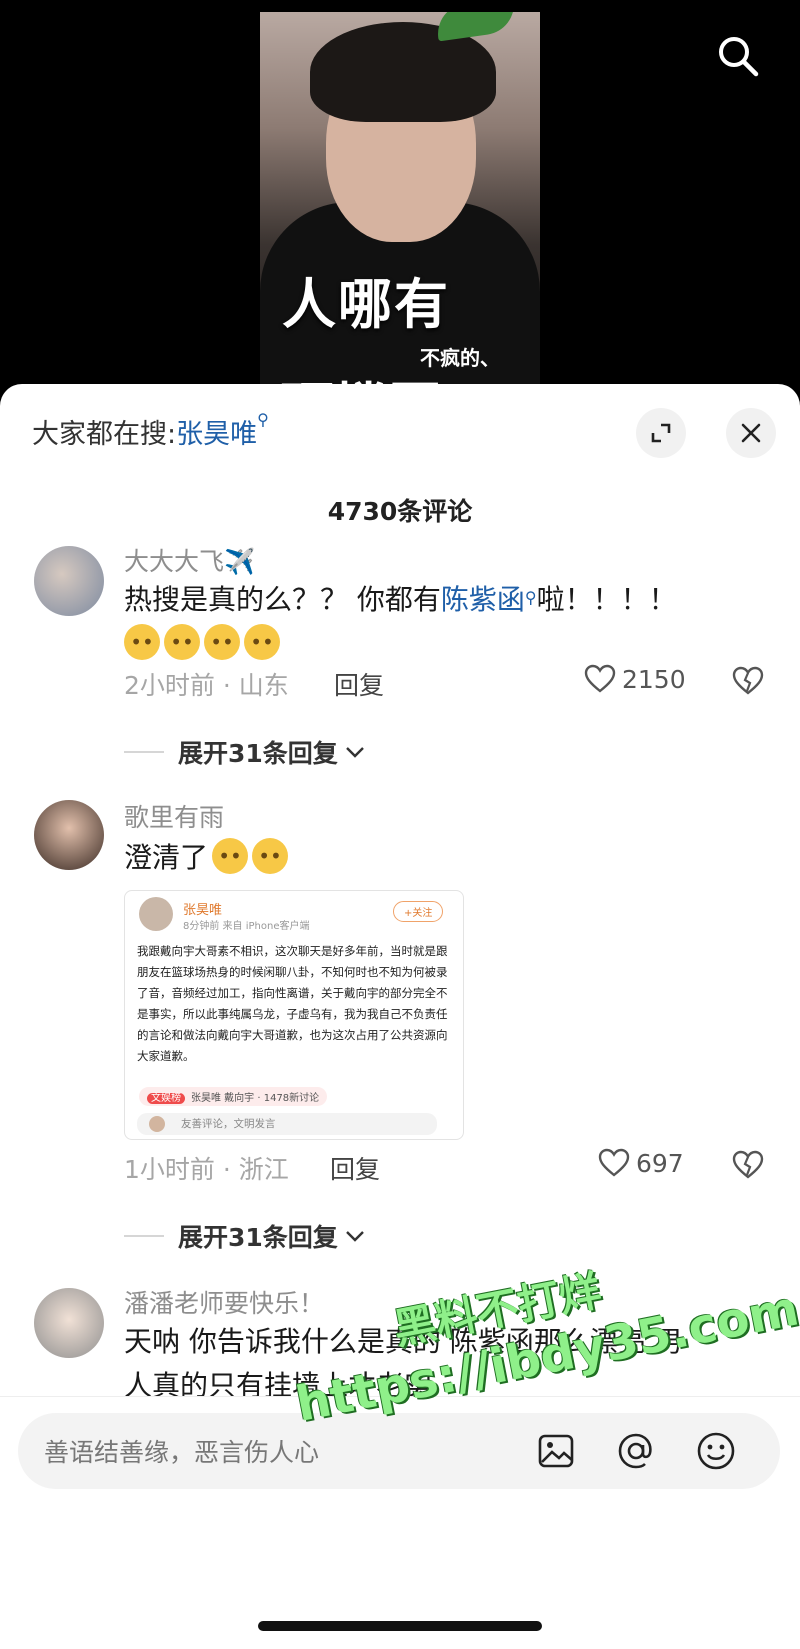 The image size is (800, 1649). Describe the element at coordinates (400, 206) in the screenshot. I see `video-thumbnail: 人哪有 不疯的、 硬撑罢了` at that location.